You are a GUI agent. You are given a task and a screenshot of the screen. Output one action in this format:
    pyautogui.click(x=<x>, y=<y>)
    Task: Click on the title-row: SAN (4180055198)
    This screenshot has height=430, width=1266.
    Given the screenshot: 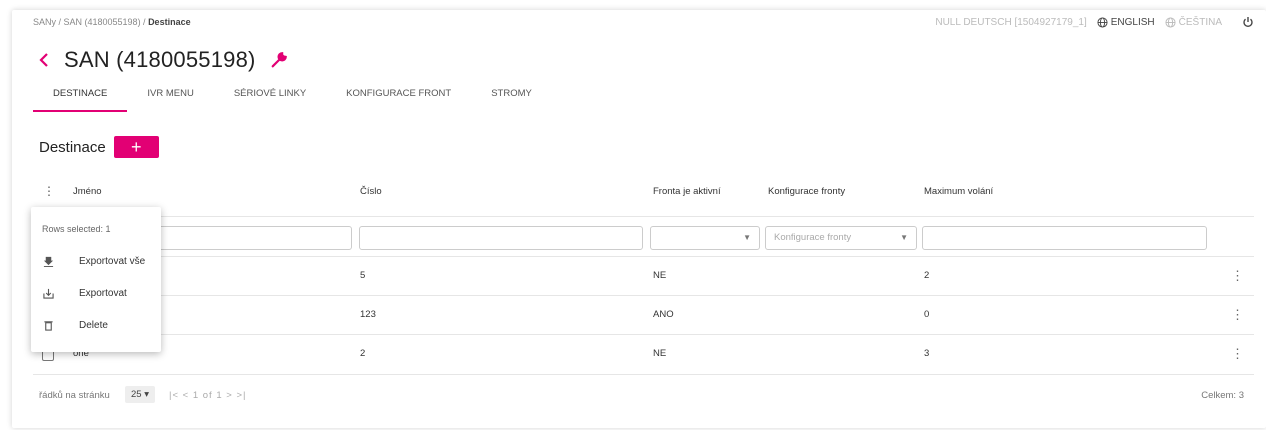 What is the action you would take?
    pyautogui.click(x=163, y=60)
    